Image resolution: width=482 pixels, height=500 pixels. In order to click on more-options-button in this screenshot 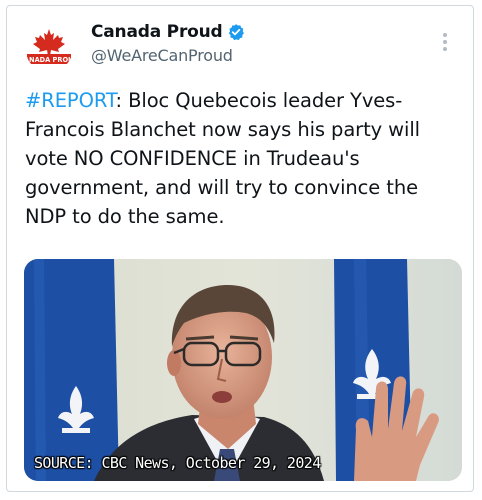, I will do `click(445, 42)`.